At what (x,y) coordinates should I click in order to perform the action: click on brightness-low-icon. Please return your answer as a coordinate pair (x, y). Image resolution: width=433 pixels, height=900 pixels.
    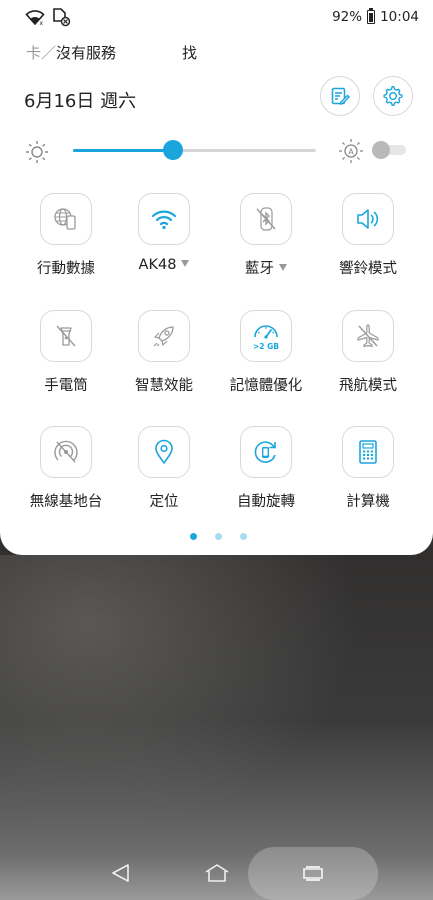
    Looking at the image, I should click on (37, 152).